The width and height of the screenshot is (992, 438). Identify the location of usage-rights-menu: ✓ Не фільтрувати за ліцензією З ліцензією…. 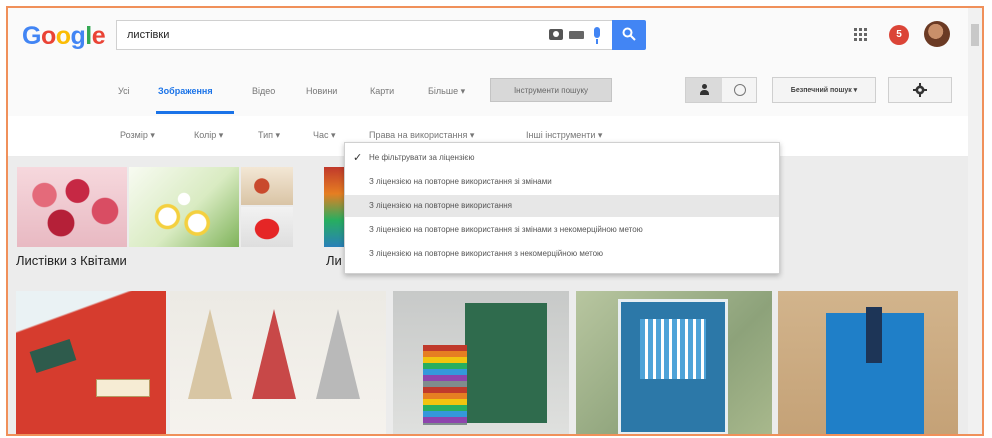
(562, 208).